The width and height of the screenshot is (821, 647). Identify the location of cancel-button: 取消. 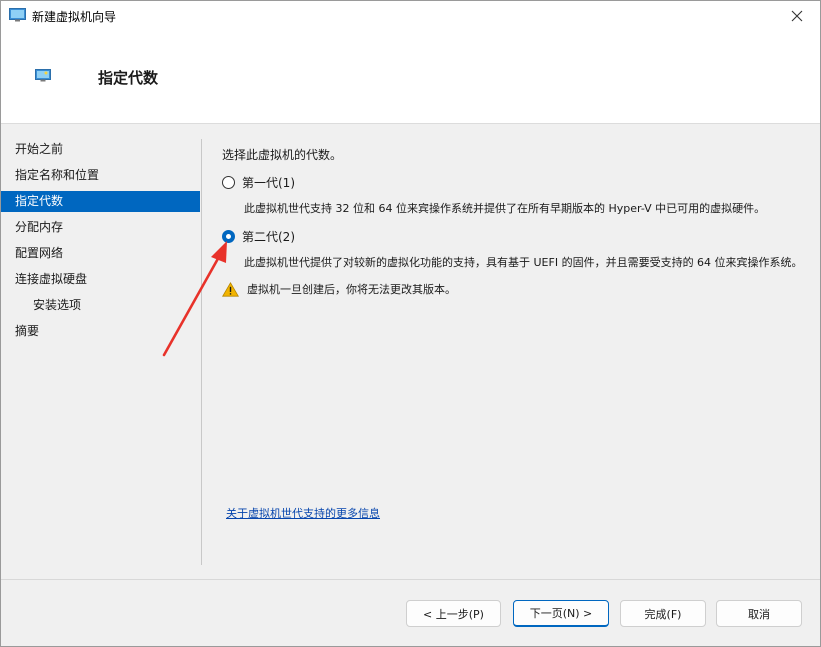
(759, 613).